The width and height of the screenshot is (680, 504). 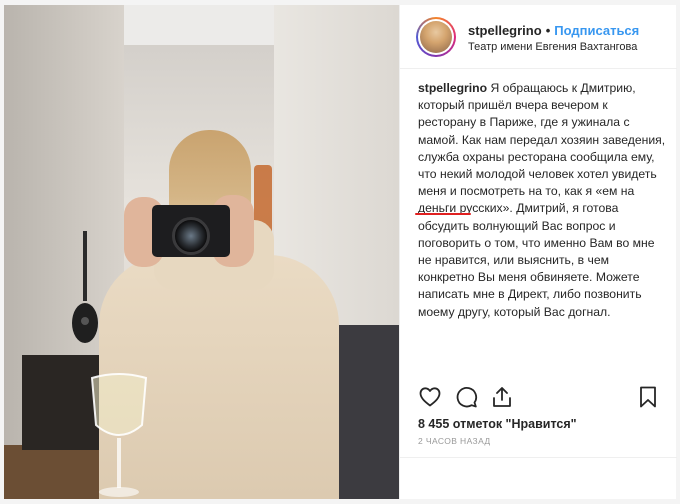 I want to click on caption-mention: Дмитрий, so click(x=541, y=208).